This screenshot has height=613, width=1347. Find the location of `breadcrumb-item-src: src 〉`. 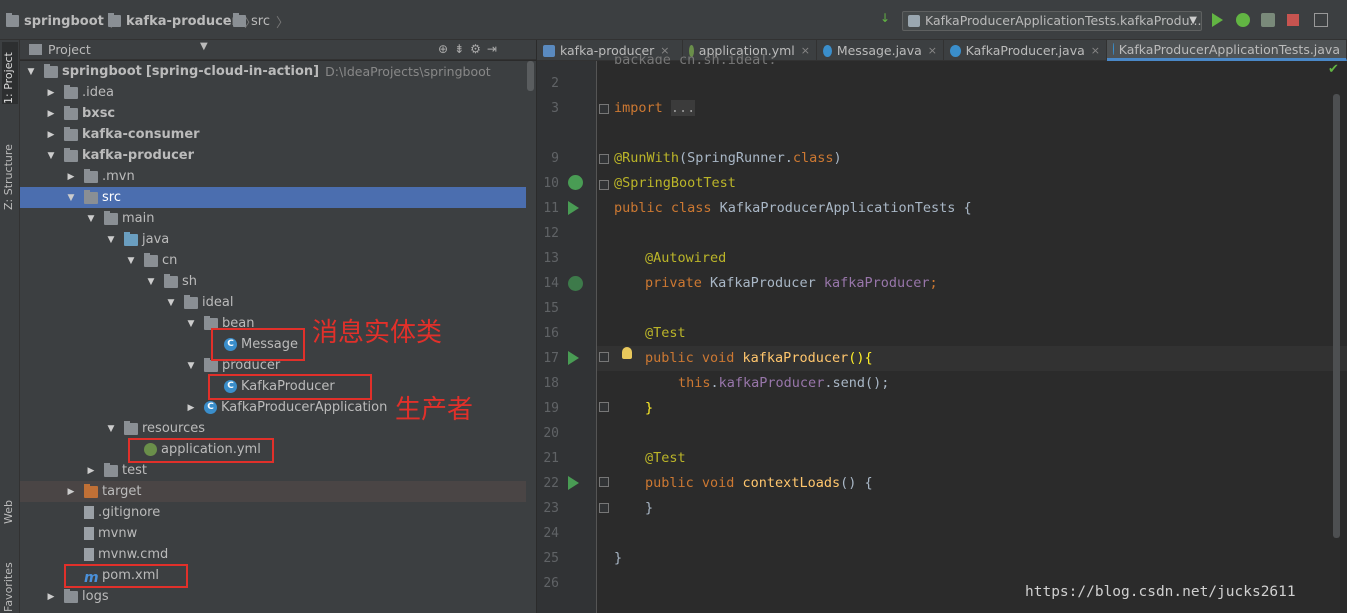

breadcrumb-item-src: src 〉 is located at coordinates (261, 21).